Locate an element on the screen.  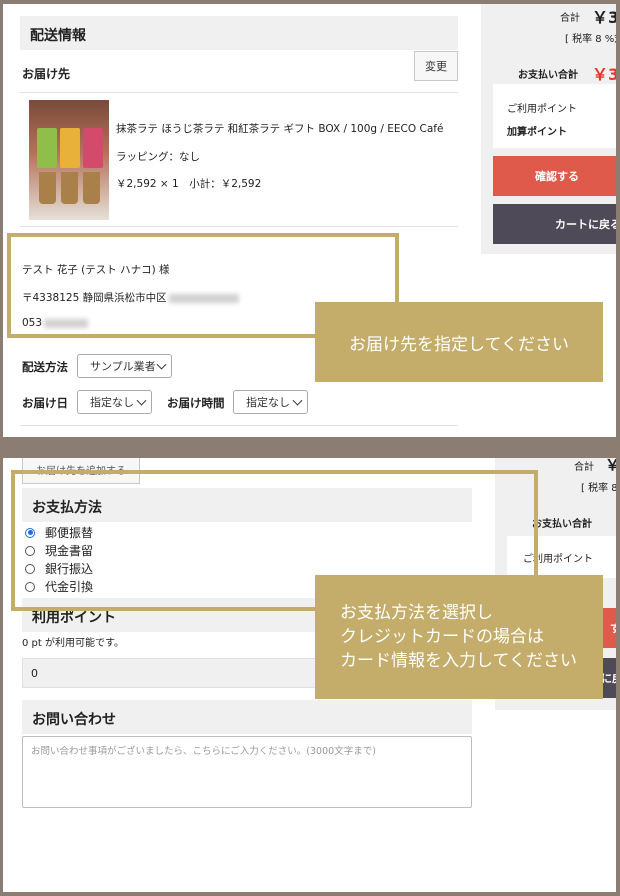
points-available-text: 0 pt が利用可能です。 is located at coordinates (73, 643).